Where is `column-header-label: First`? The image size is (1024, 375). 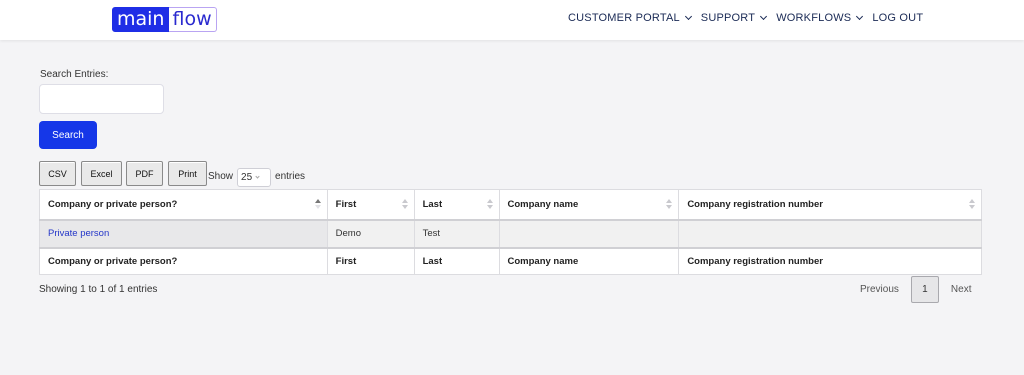 column-header-label: First is located at coordinates (346, 204).